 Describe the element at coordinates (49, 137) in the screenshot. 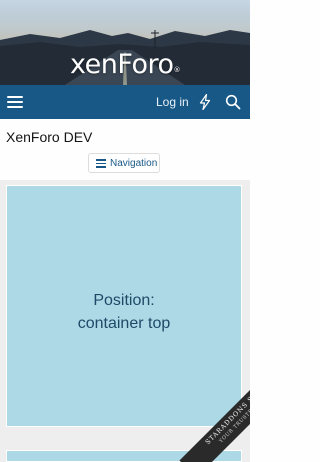

I see `page-title: XenForo DEV` at that location.